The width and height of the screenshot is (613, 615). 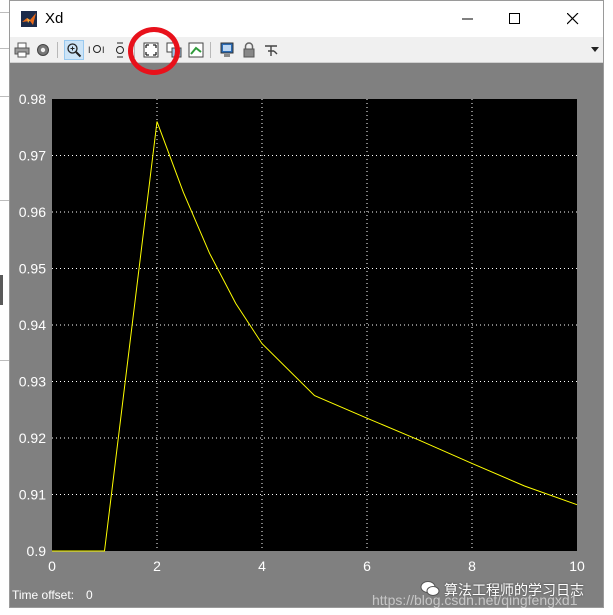 I want to click on floating-scope-icon, so click(x=227, y=49).